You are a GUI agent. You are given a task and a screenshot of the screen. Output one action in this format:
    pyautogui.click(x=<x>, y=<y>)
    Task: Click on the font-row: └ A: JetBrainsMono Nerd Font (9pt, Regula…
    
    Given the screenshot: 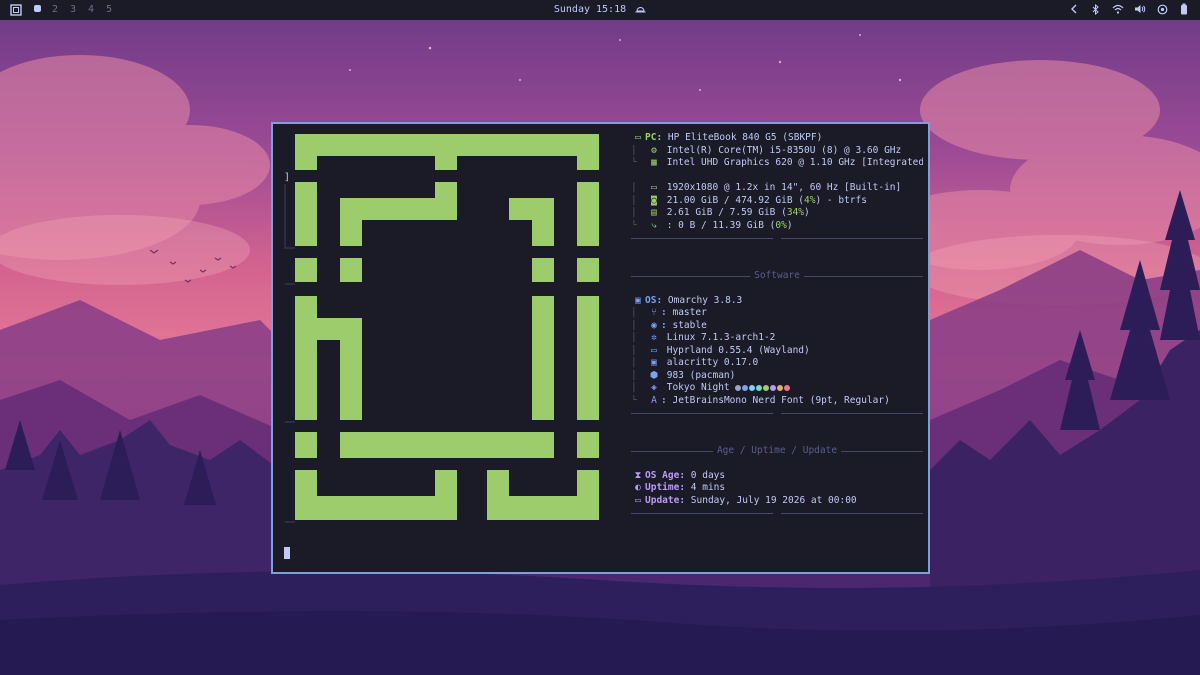 What is the action you would take?
    pyautogui.click(x=760, y=400)
    